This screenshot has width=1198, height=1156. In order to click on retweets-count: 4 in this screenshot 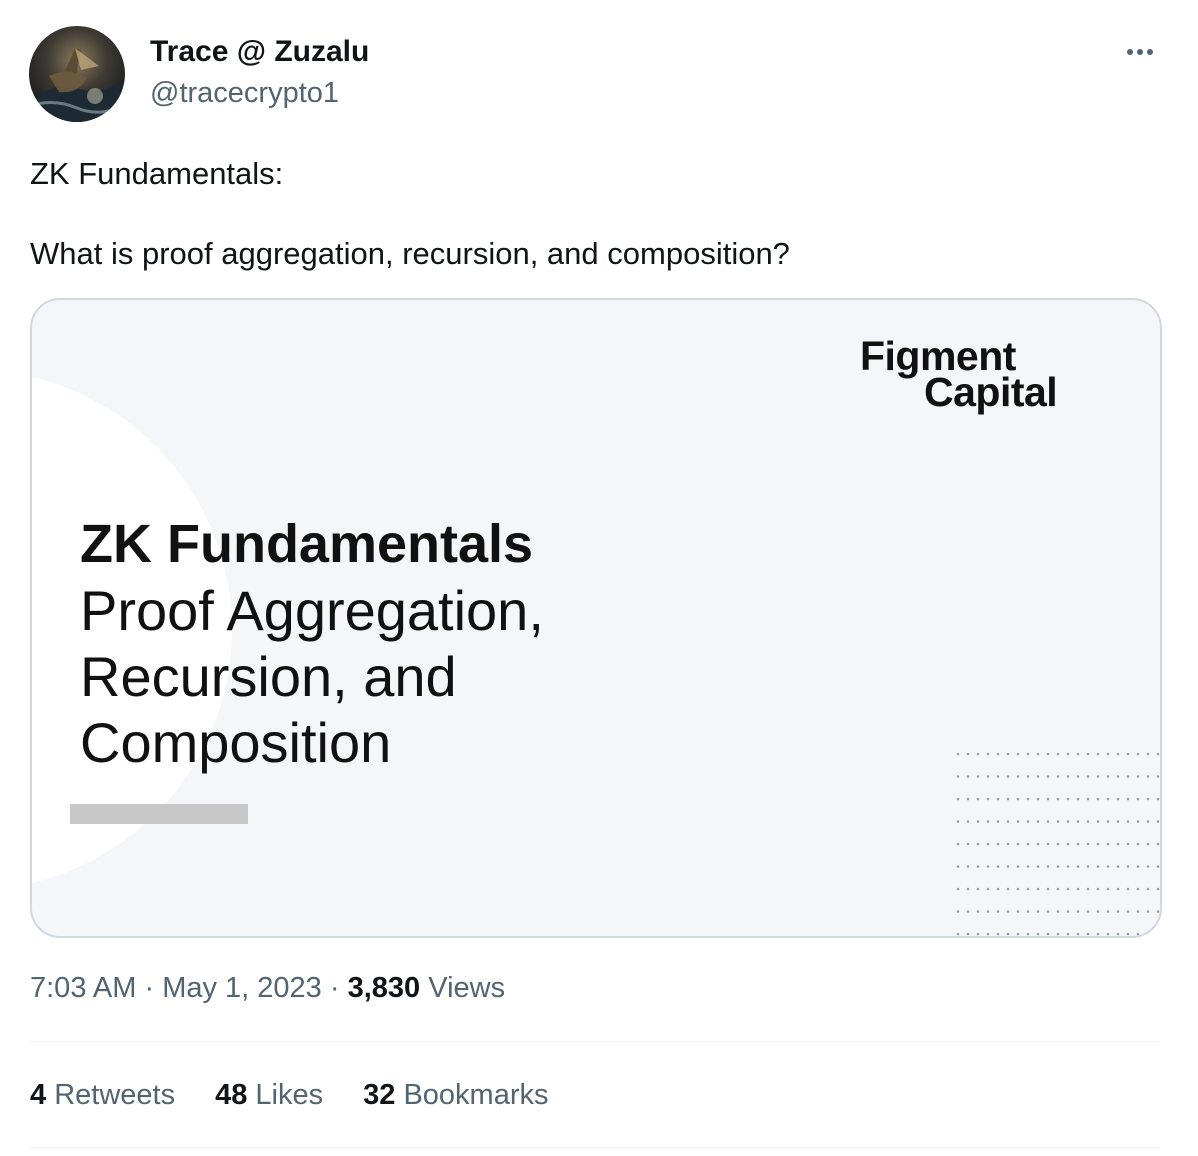, I will do `click(38, 1095)`.